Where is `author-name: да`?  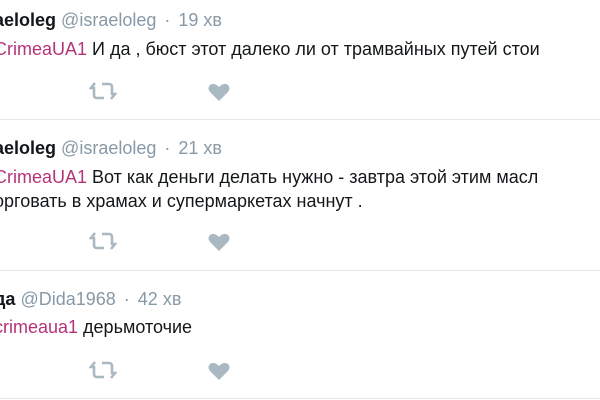
author-name: да is located at coordinates (7, 299).